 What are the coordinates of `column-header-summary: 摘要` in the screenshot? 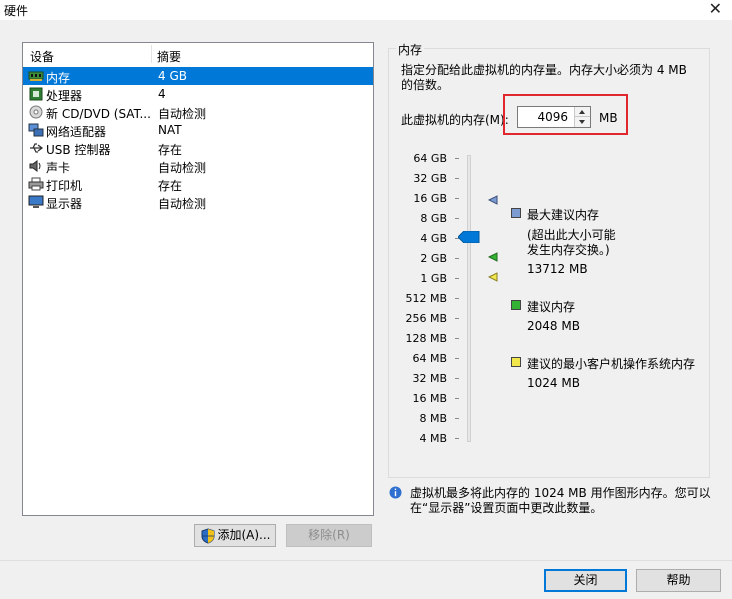 It's located at (169, 56).